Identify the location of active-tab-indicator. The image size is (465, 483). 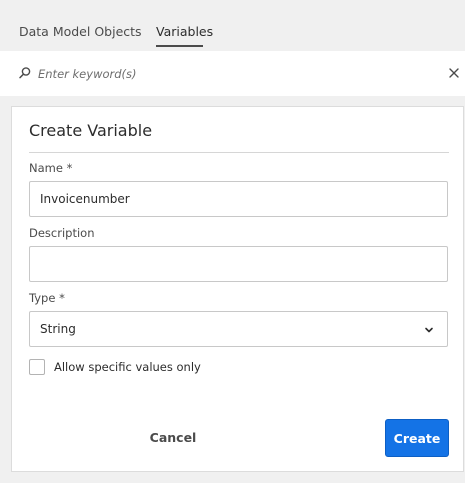
(179, 46).